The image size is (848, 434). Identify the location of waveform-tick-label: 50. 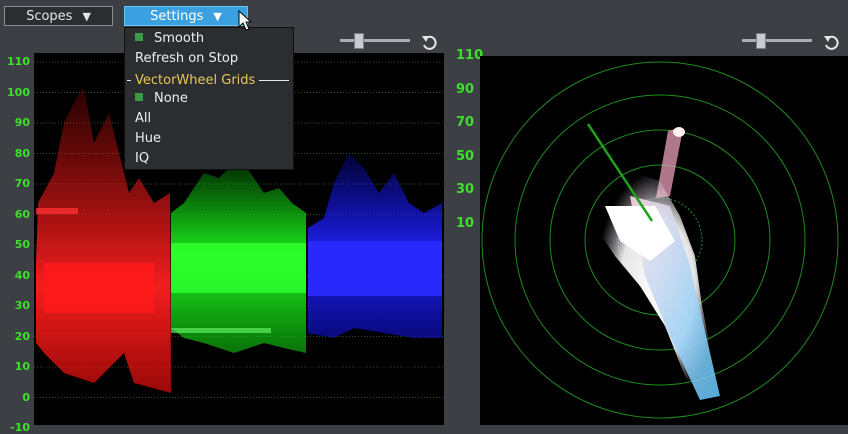
(22, 244).